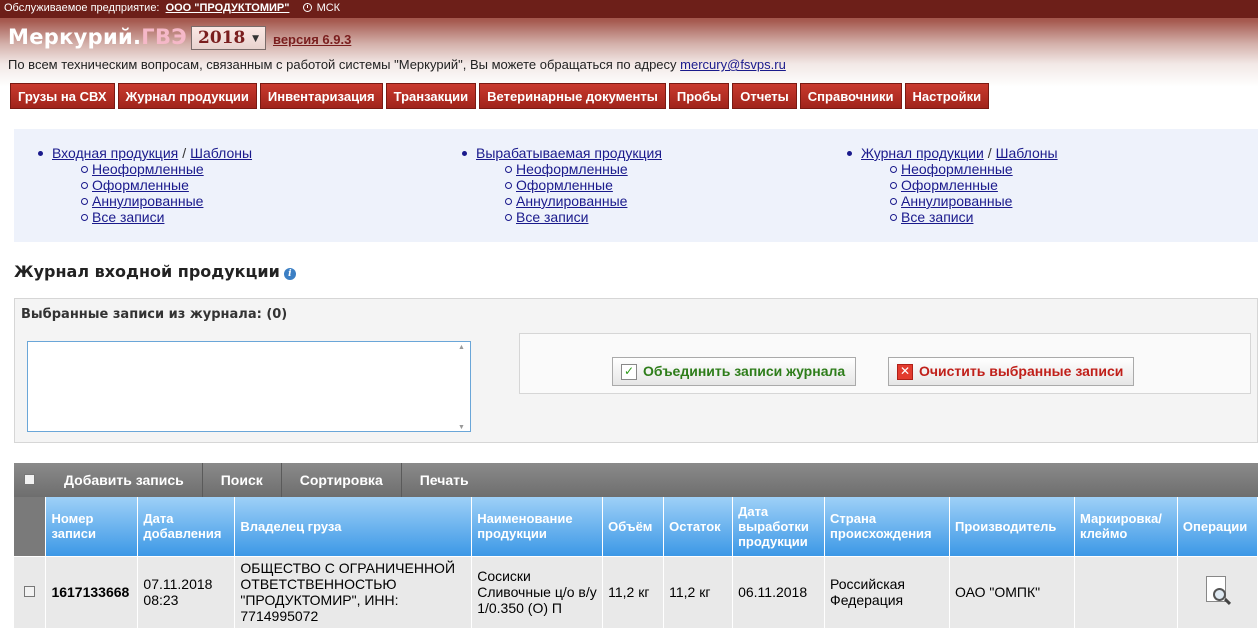 The width and height of the screenshot is (1258, 637). I want to click on cell-remainder: 11,2 кг, so click(698, 591).